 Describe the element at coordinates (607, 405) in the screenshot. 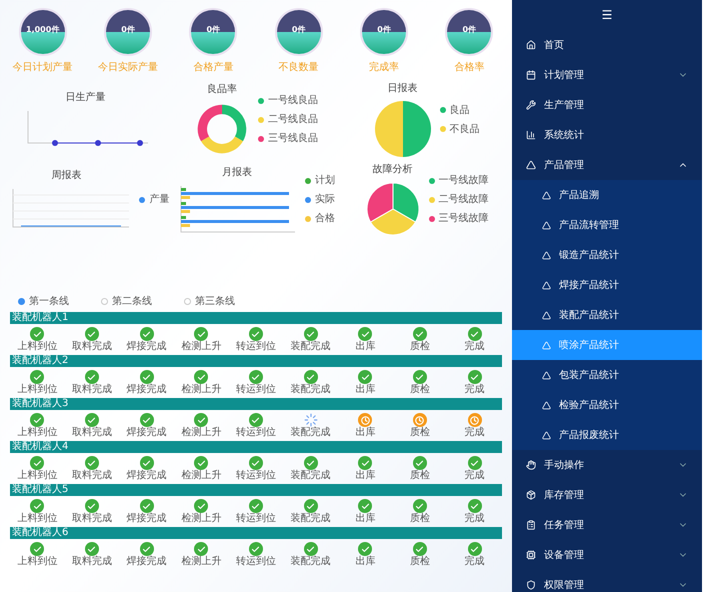

I see `submenu-item: 检验产品统计` at that location.